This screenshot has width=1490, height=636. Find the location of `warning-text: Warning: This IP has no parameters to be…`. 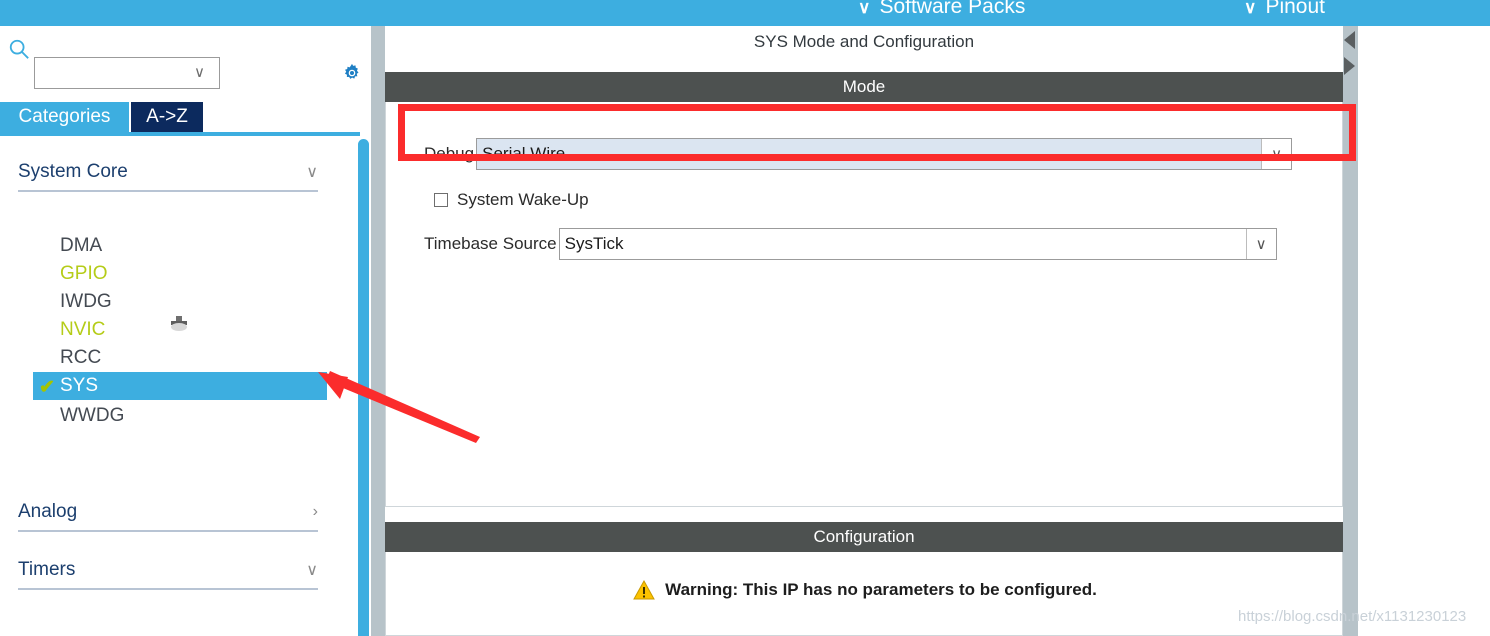

warning-text: Warning: This IP has no parameters to be… is located at coordinates (881, 589).